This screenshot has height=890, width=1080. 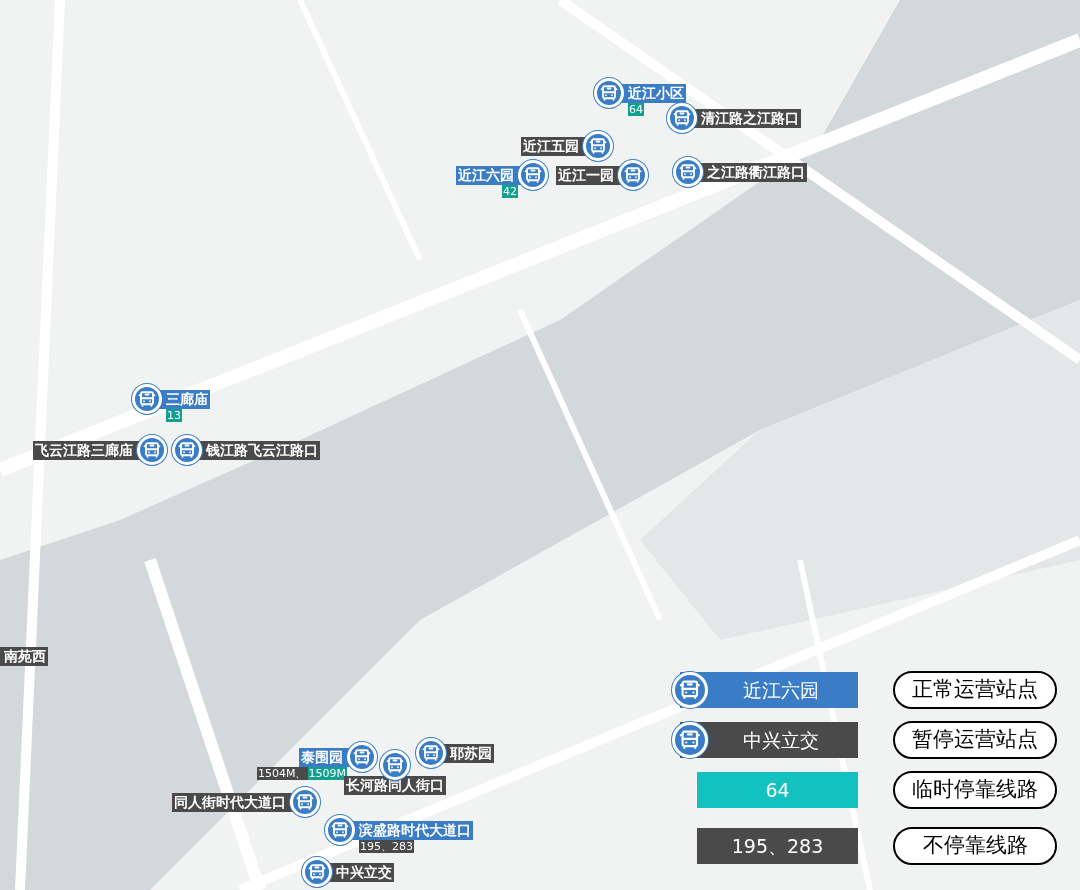 I want to click on legend-label: 临时停靠线路, so click(x=975, y=790).